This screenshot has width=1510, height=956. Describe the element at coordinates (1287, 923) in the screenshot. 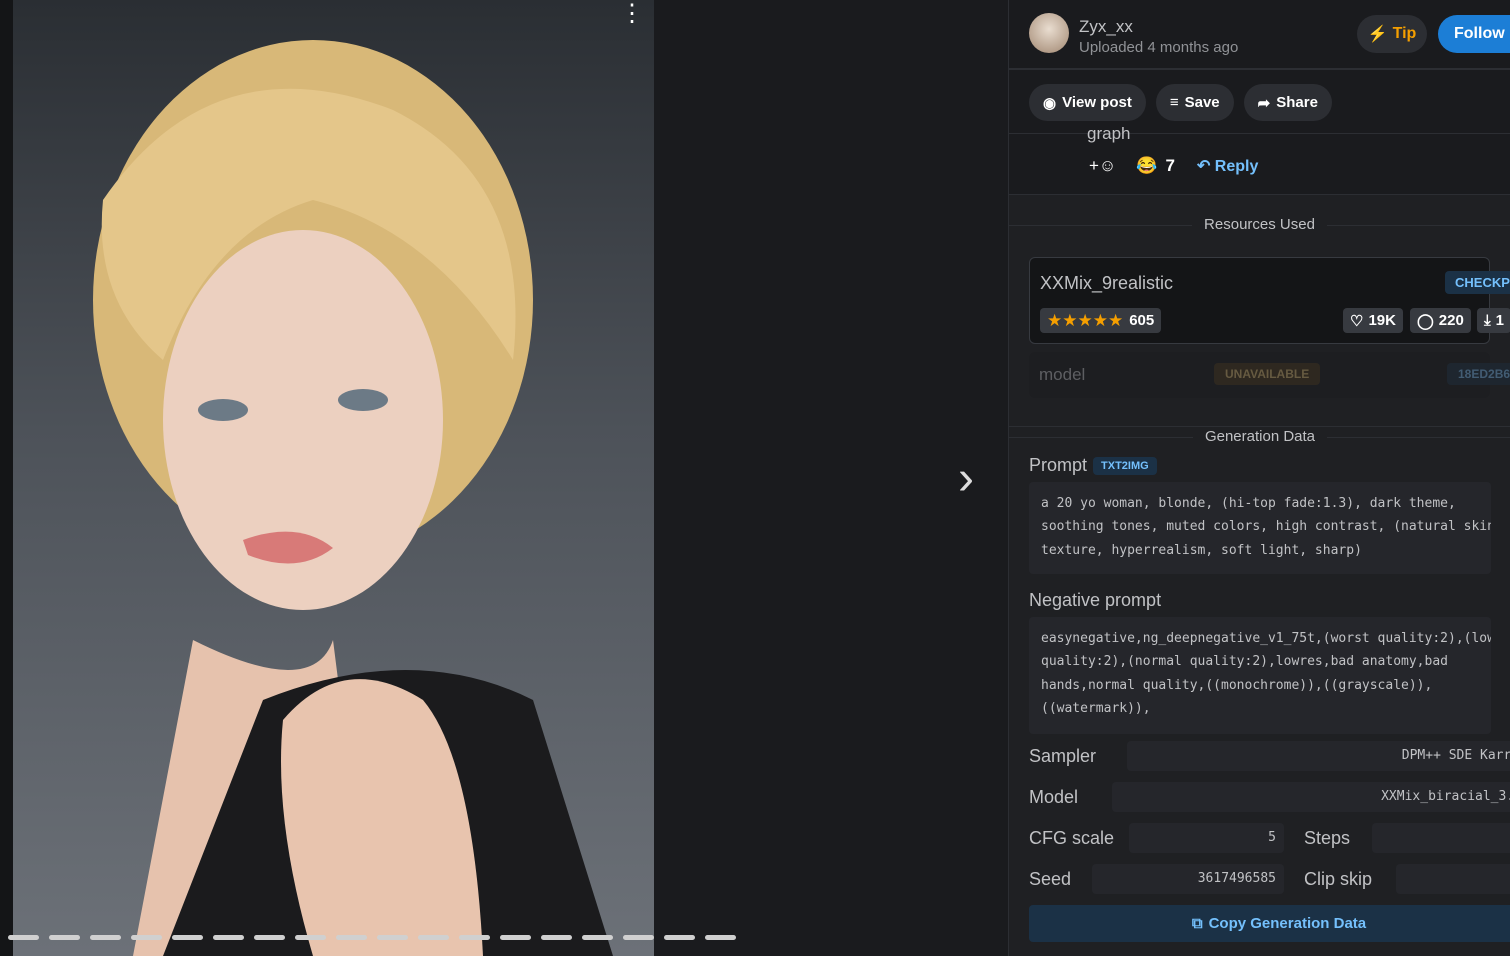

I see `copy-label: Copy Generation Data` at that location.